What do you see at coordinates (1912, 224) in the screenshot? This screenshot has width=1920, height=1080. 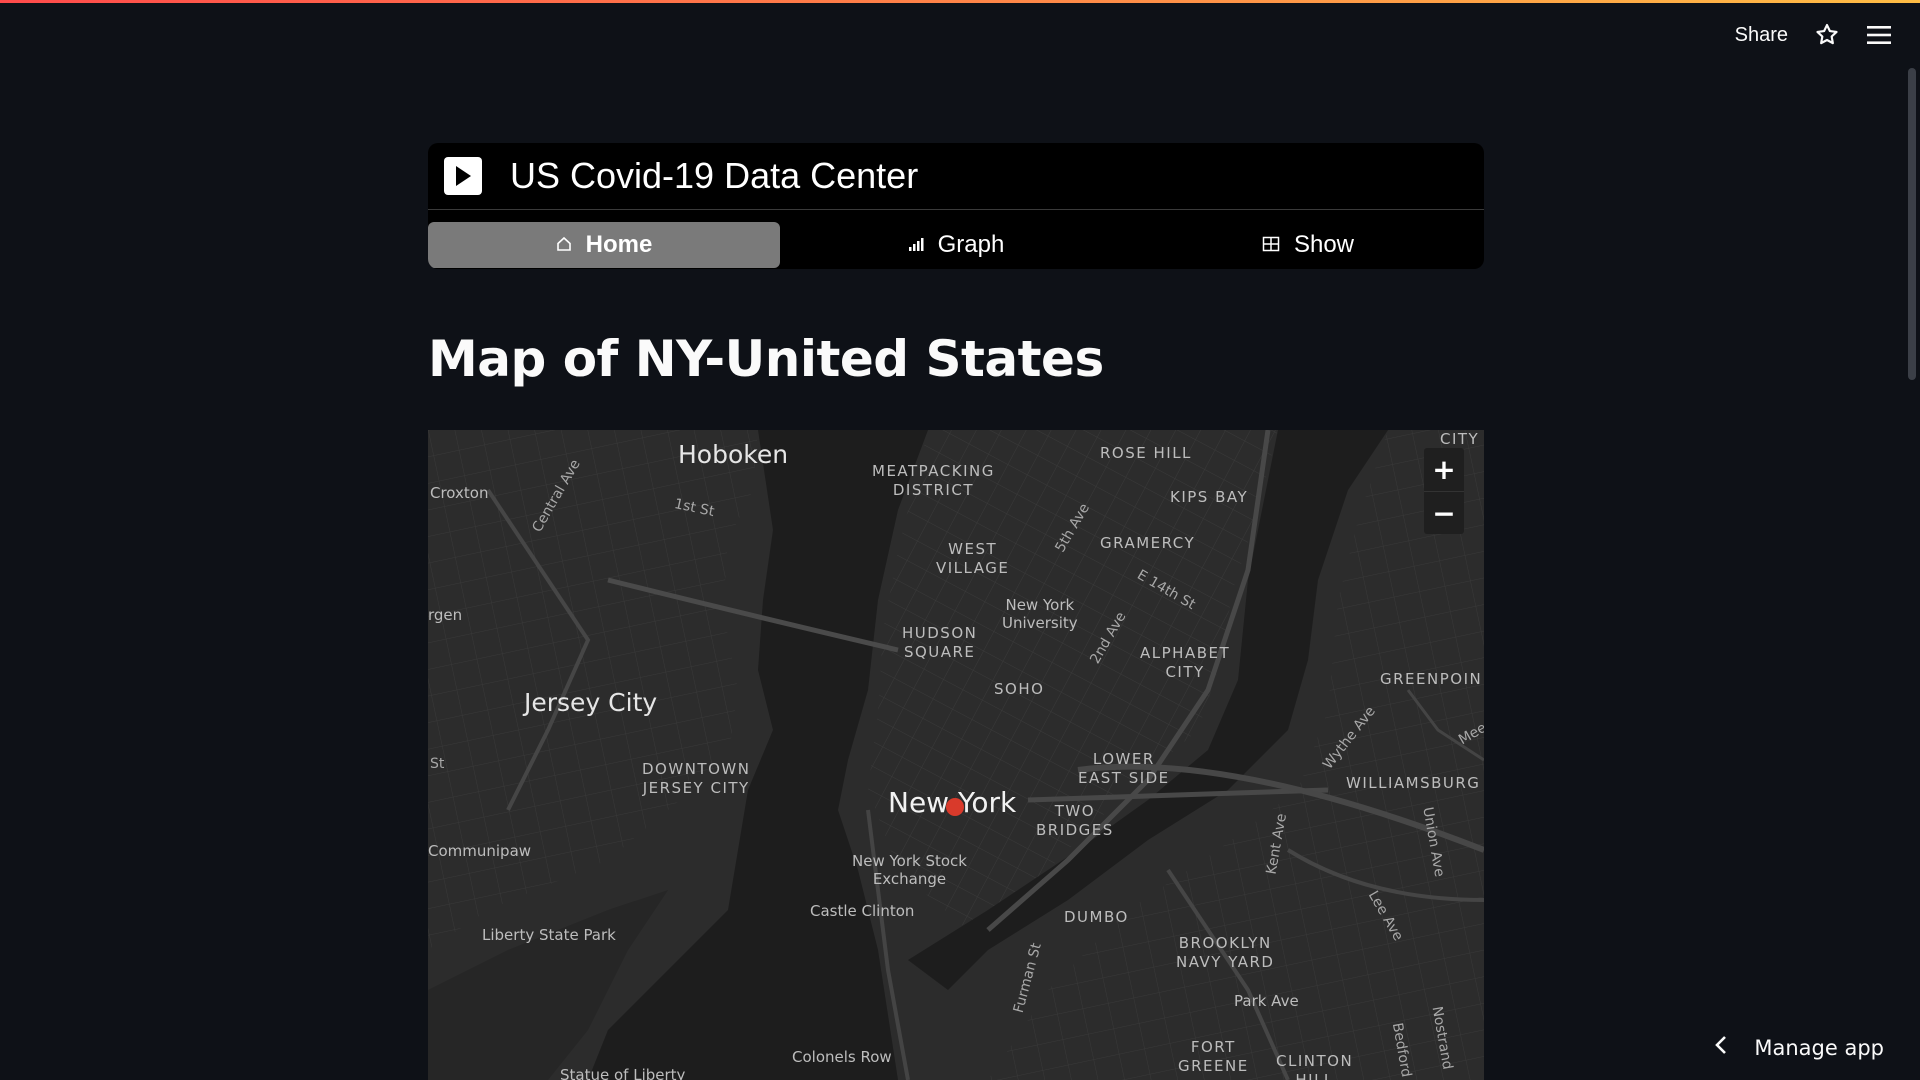 I see `scrollbar` at bounding box center [1912, 224].